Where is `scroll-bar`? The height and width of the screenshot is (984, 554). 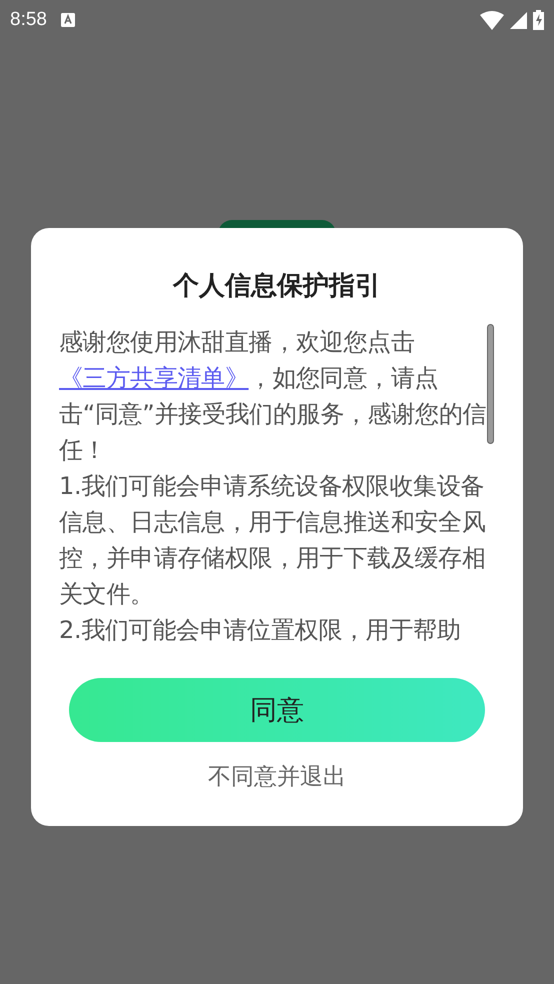 scroll-bar is located at coordinates (490, 384).